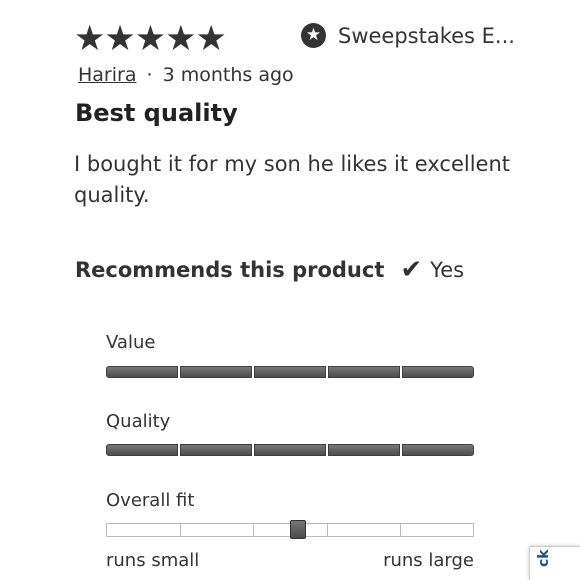 The width and height of the screenshot is (580, 580). I want to click on checkmark-icon: ✔, so click(411, 270).